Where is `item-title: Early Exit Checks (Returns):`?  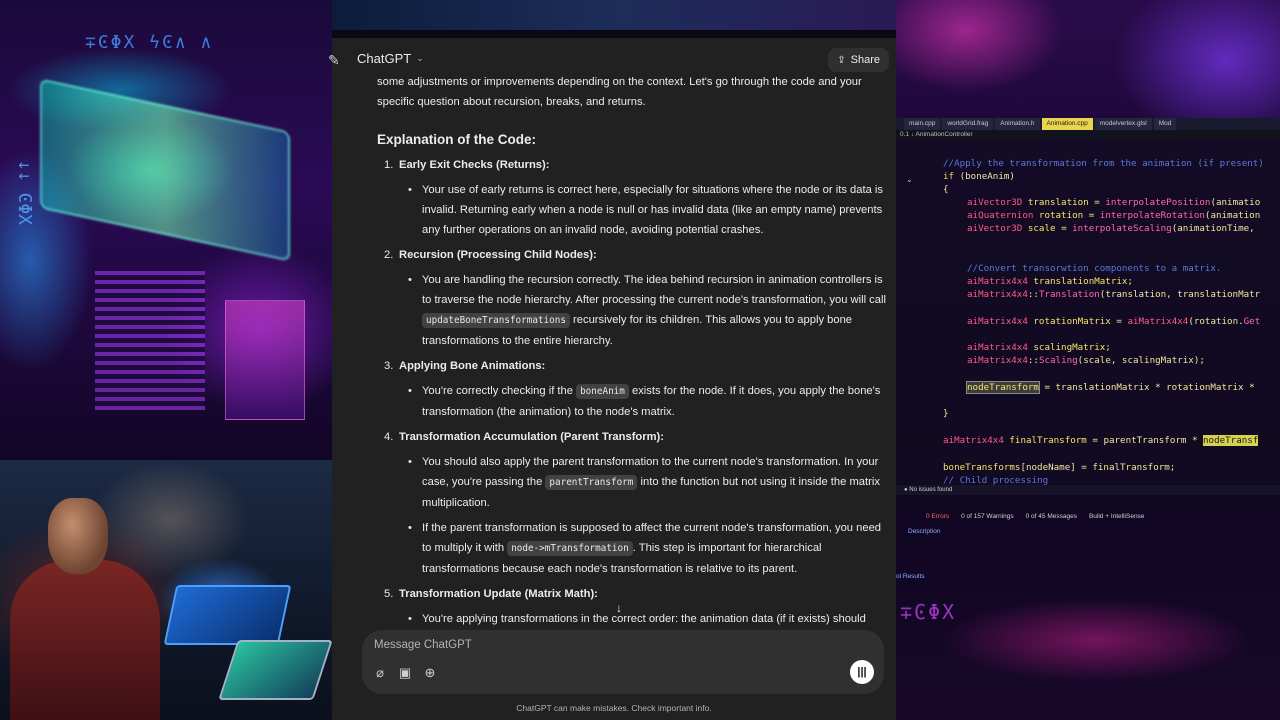 item-title: Early Exit Checks (Returns): is located at coordinates (474, 165).